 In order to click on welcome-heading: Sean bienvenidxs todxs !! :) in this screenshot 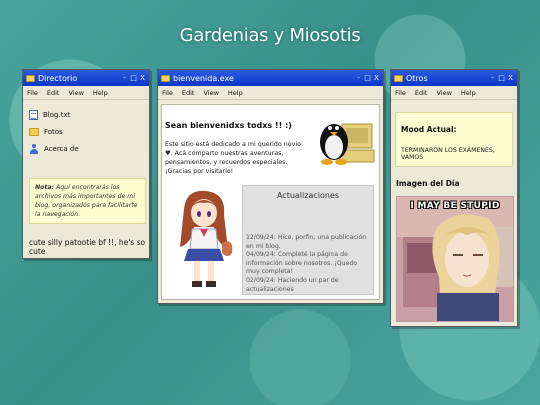, I will do `click(228, 125)`.